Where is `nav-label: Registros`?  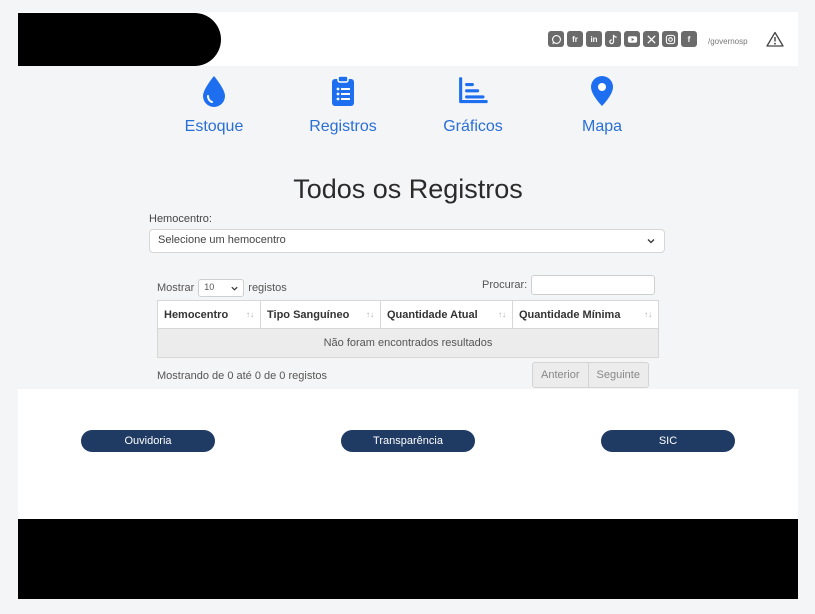 nav-label: Registros is located at coordinates (343, 126).